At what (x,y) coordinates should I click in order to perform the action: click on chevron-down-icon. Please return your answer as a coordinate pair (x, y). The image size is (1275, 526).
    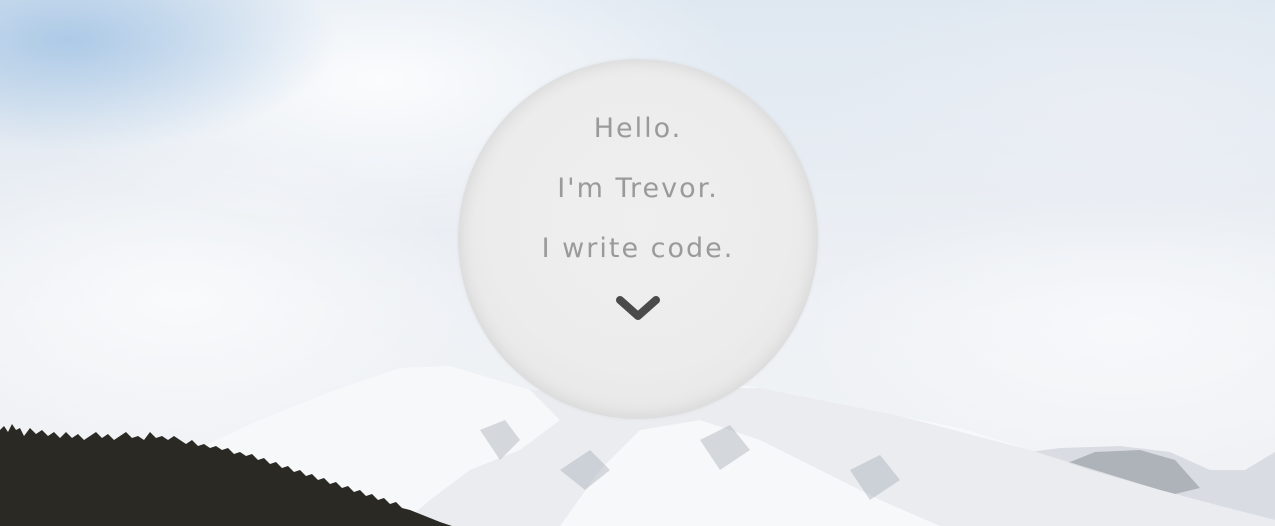
    Looking at the image, I should click on (638, 308).